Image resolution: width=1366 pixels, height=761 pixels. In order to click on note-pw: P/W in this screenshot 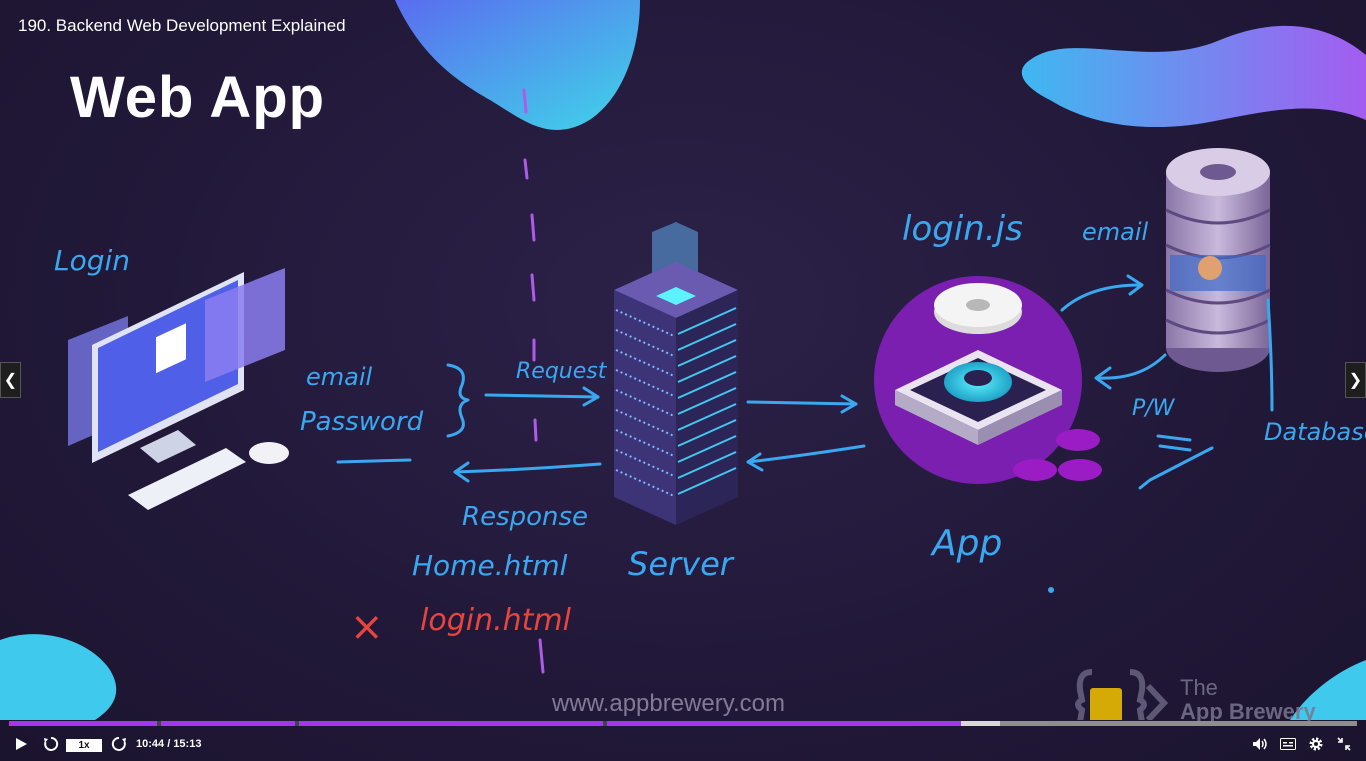, I will do `click(1154, 408)`.